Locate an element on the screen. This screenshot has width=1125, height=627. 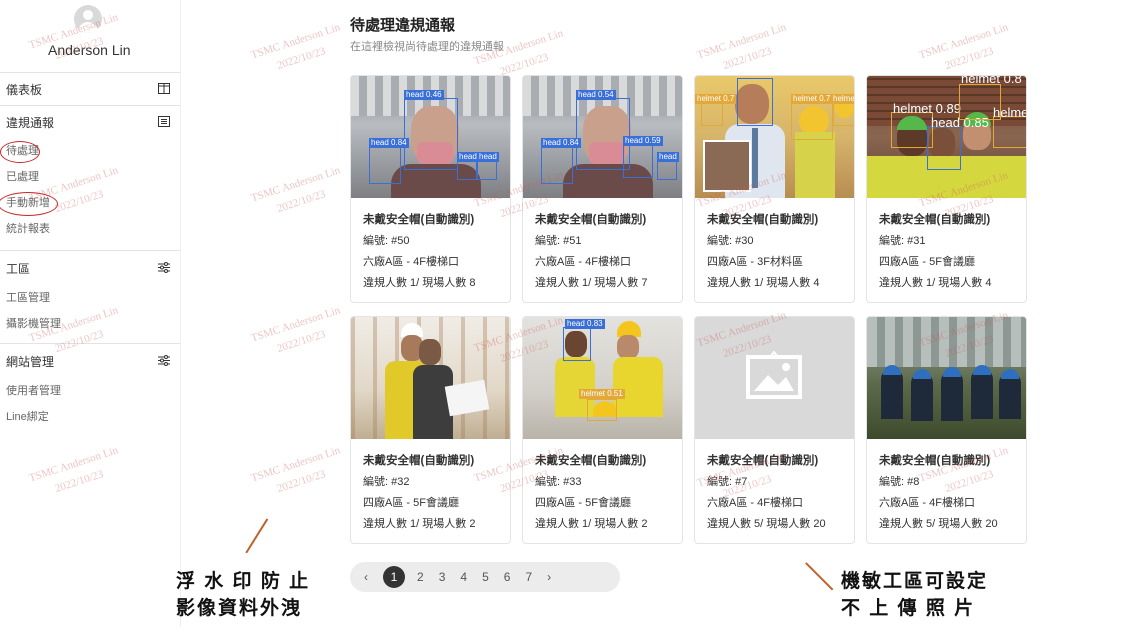
section-violations: 違規通報 待處理 已處理 手動新增 統計報表 is located at coordinates (90, 178).